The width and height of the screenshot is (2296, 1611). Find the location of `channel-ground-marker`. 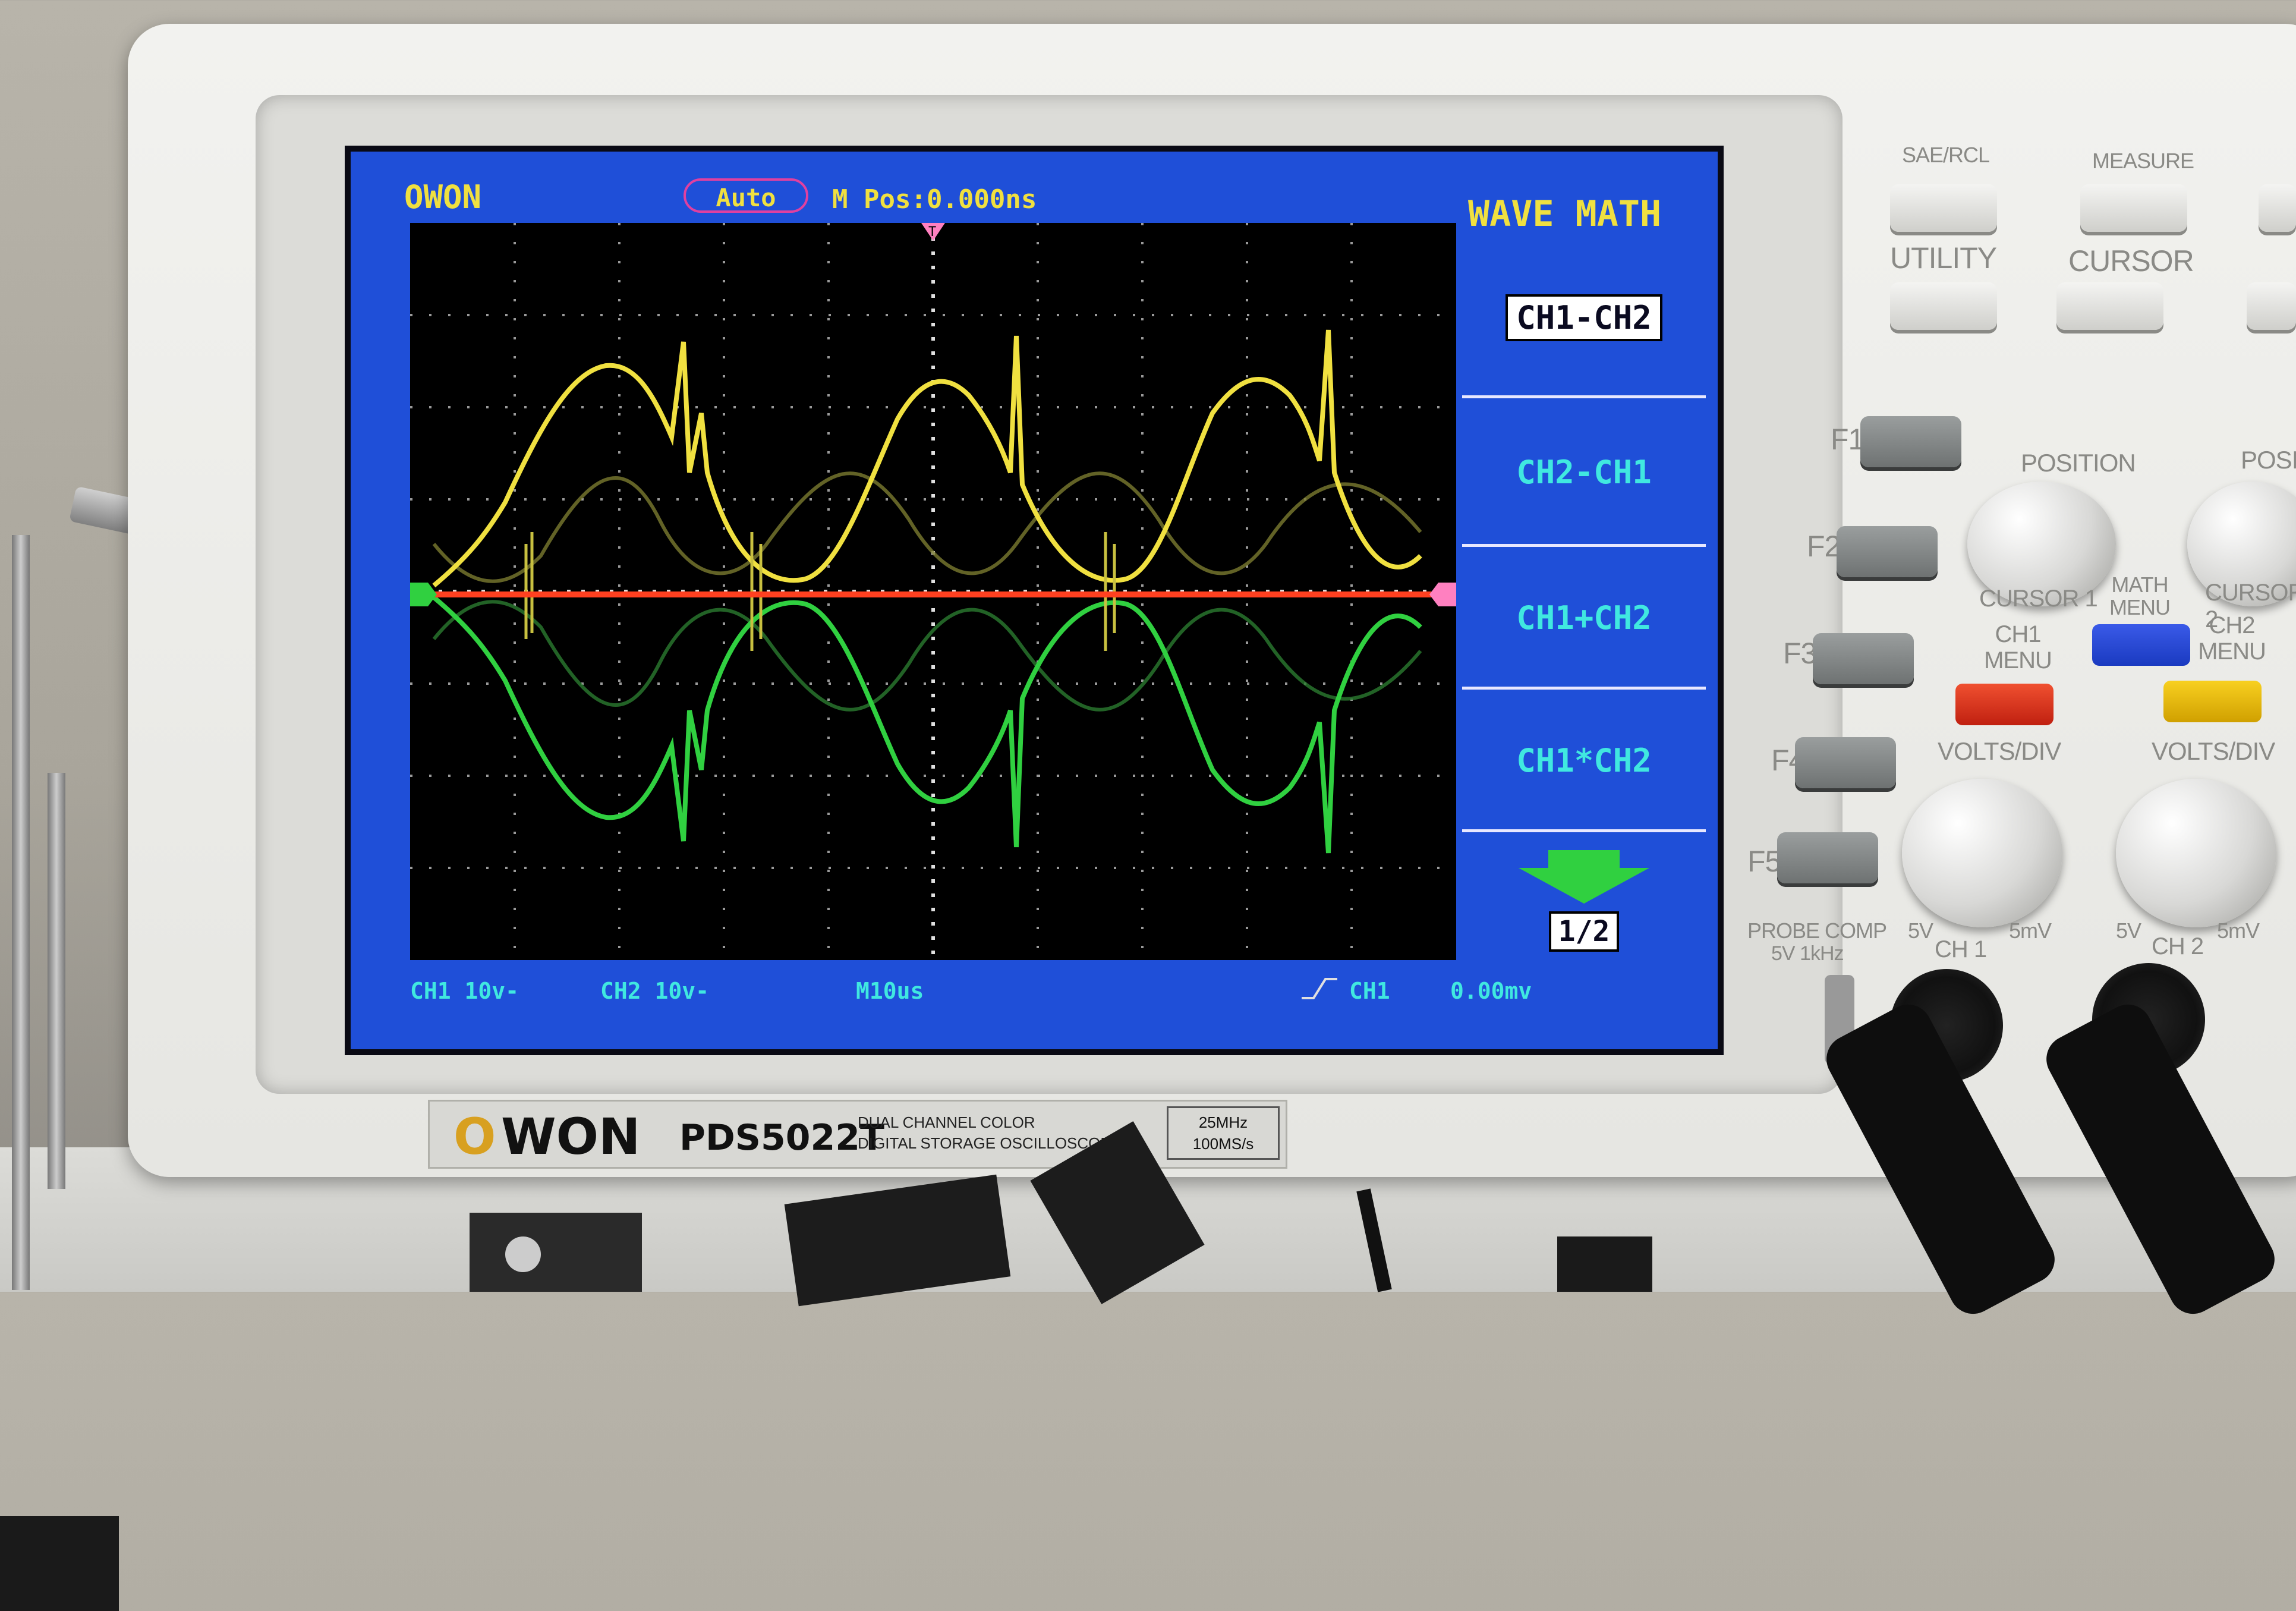

channel-ground-marker is located at coordinates (423, 594).